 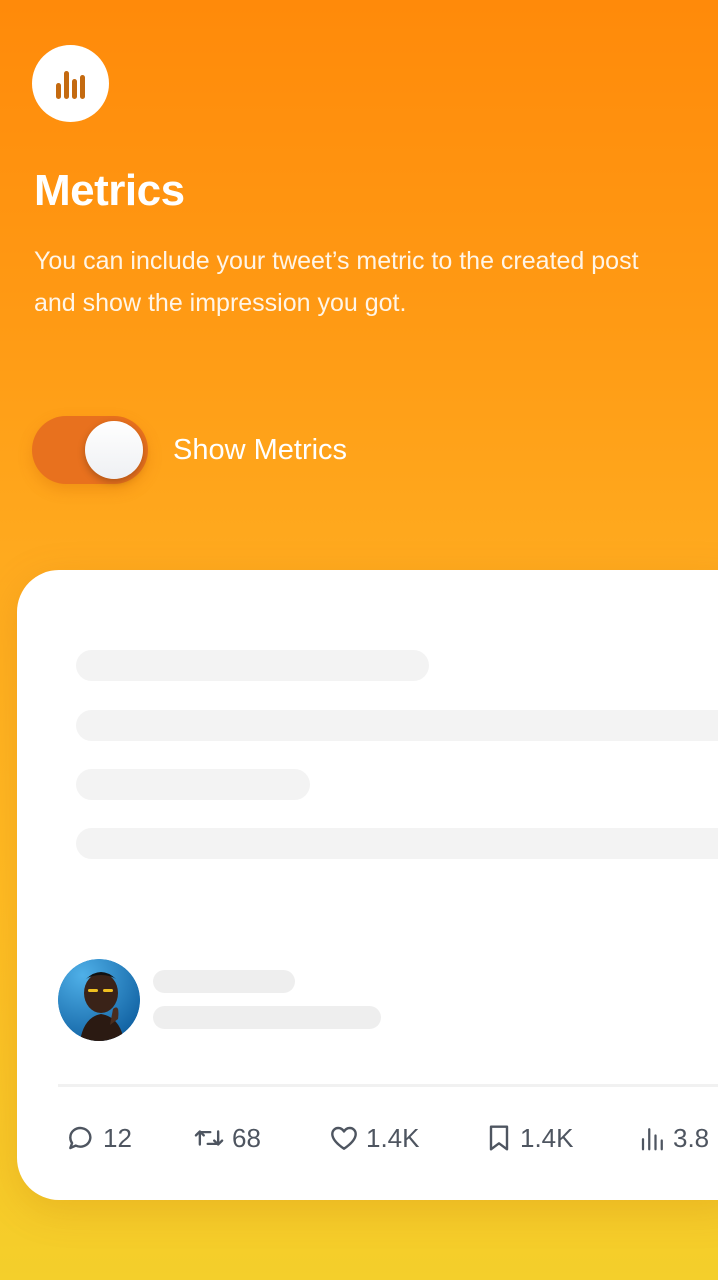 What do you see at coordinates (209, 1138) in the screenshot?
I see `retweet-icon` at bounding box center [209, 1138].